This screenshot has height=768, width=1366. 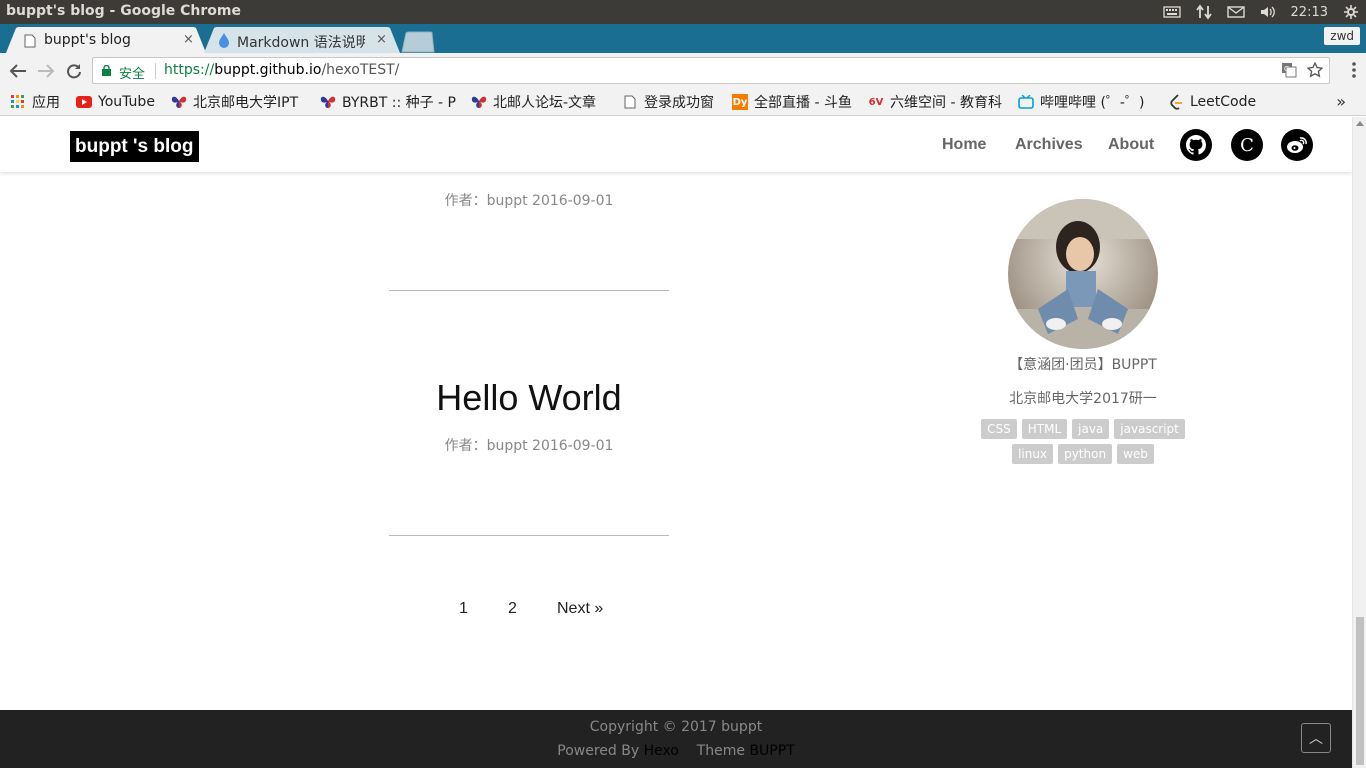 What do you see at coordinates (18, 71) in the screenshot?
I see `back-button` at bounding box center [18, 71].